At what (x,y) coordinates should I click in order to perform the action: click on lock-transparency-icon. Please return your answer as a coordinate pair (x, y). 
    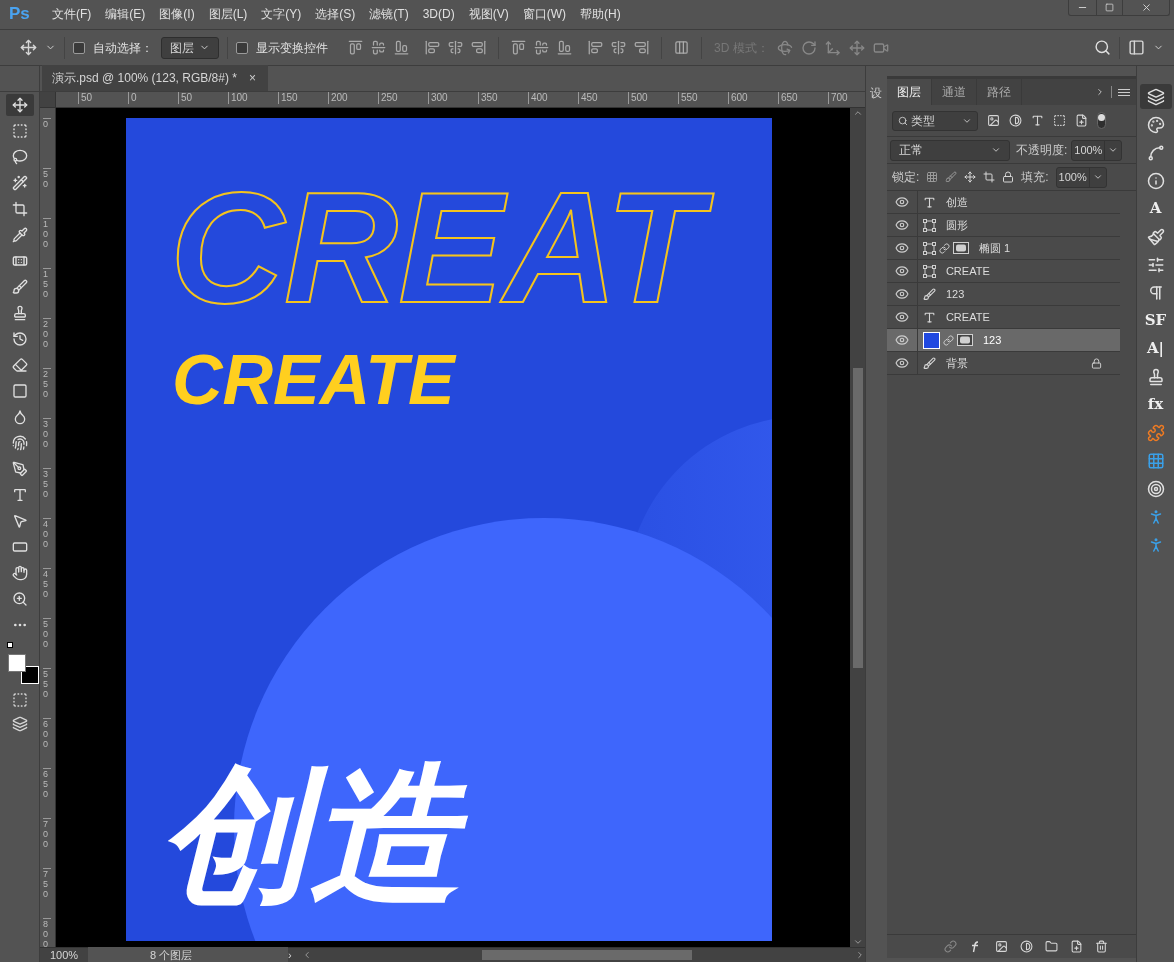
    Looking at the image, I should click on (932, 177).